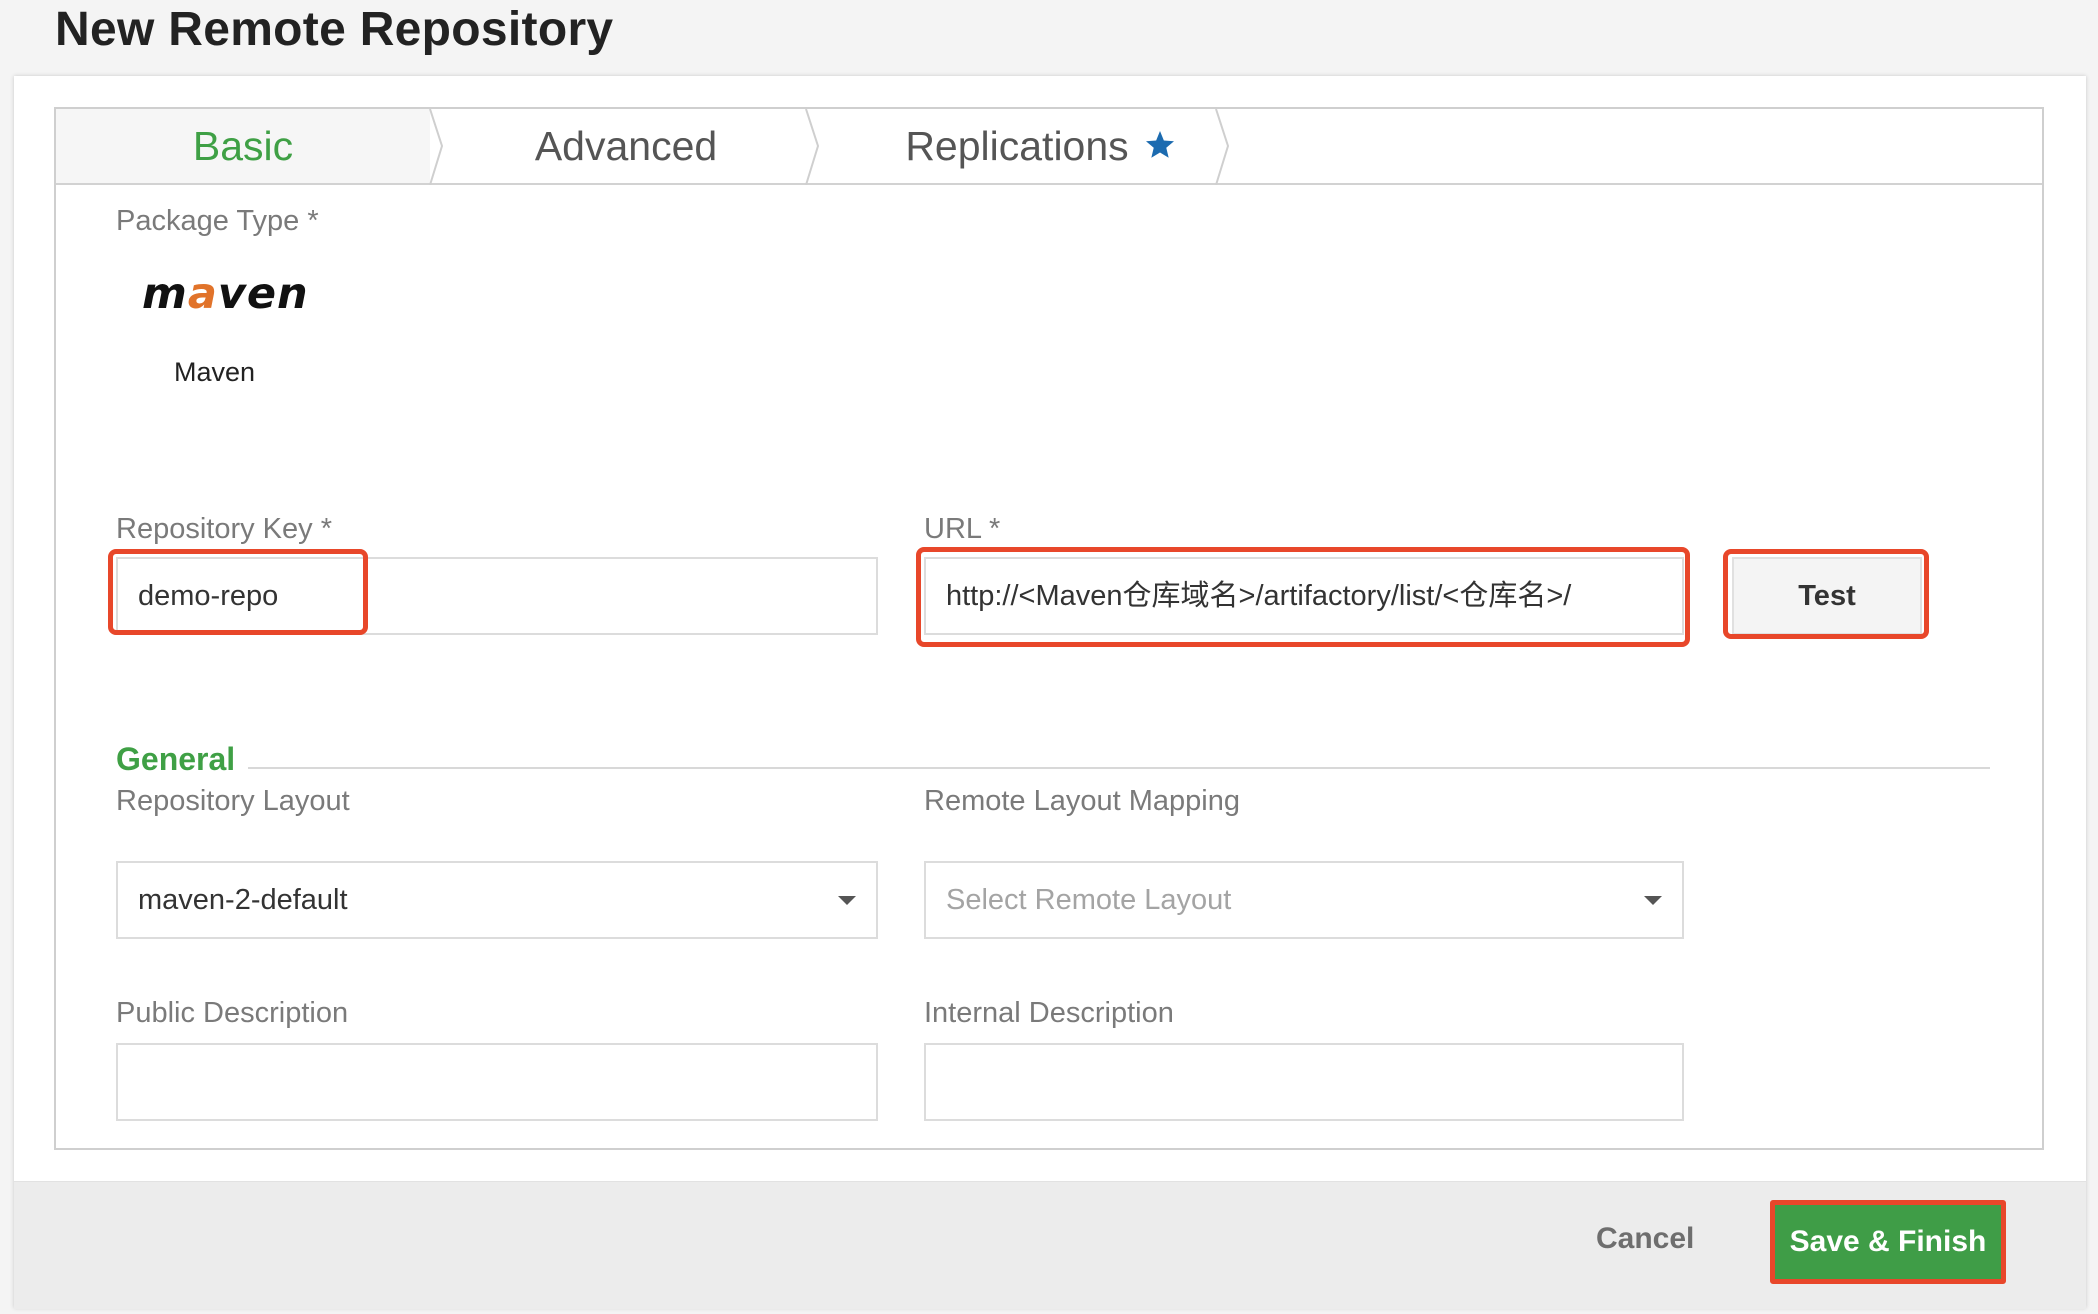 The height and width of the screenshot is (1314, 2098). What do you see at coordinates (217, 221) in the screenshot?
I see `package-type-label: Package Type *` at bounding box center [217, 221].